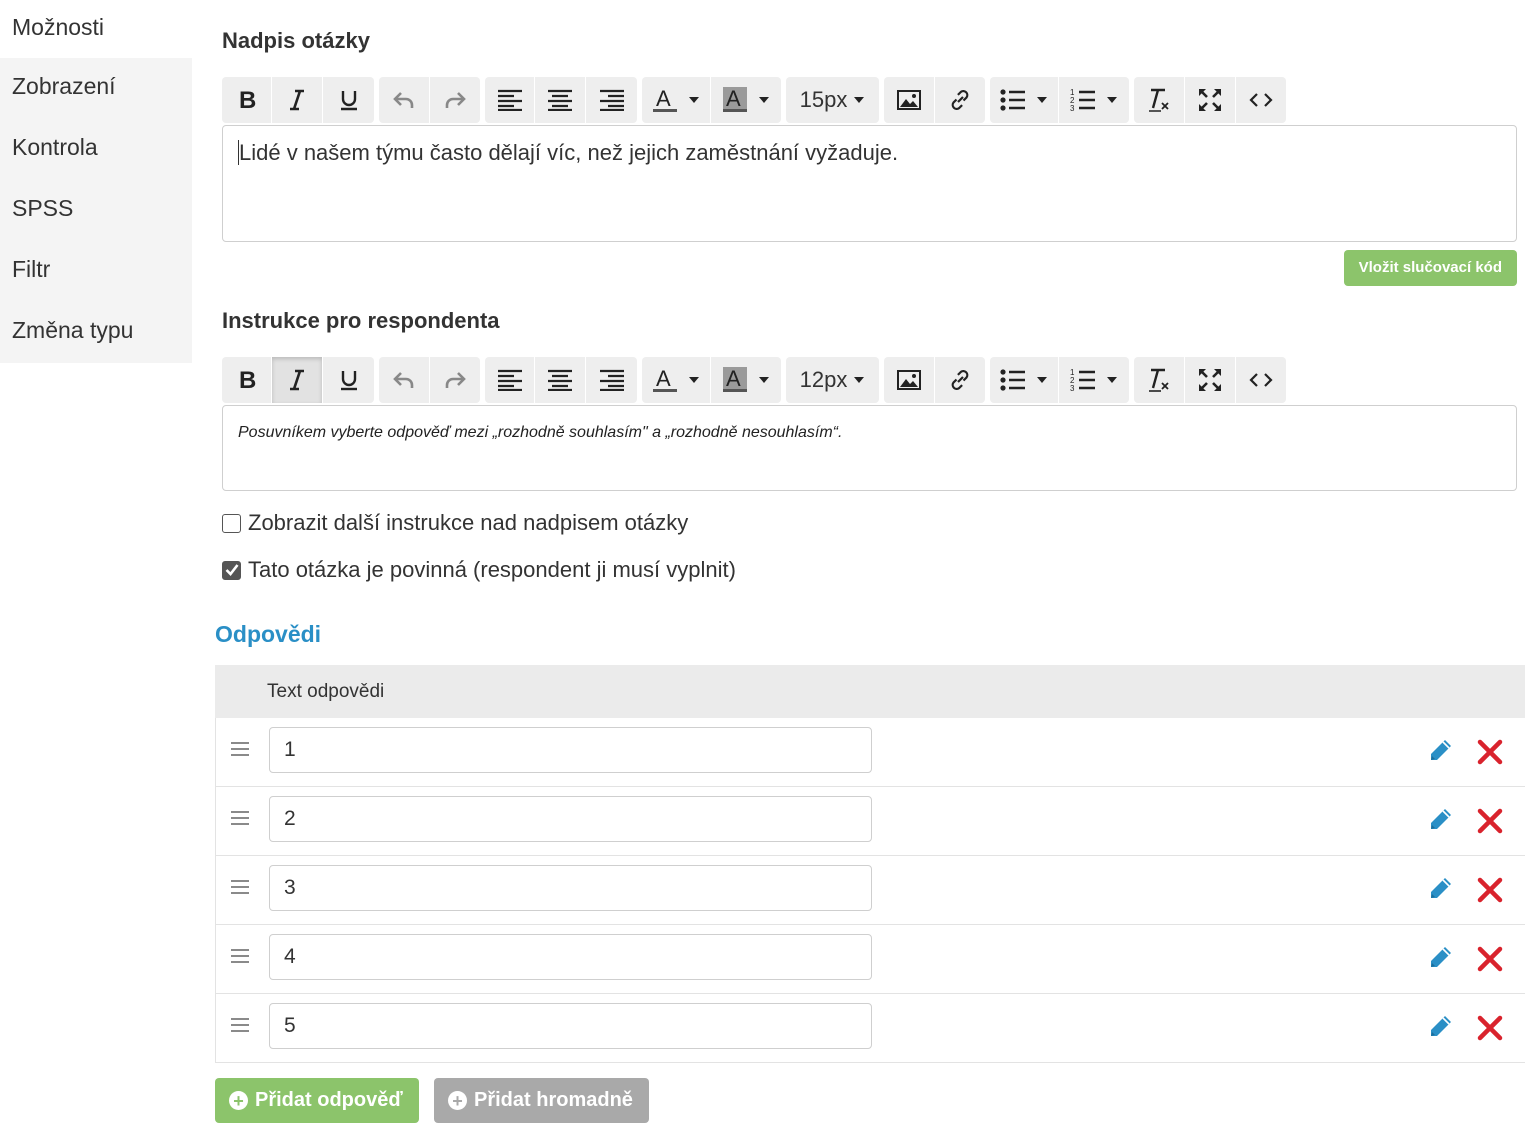 The image size is (1539, 1133). I want to click on sidebar-item: Změna typu, so click(96, 332).